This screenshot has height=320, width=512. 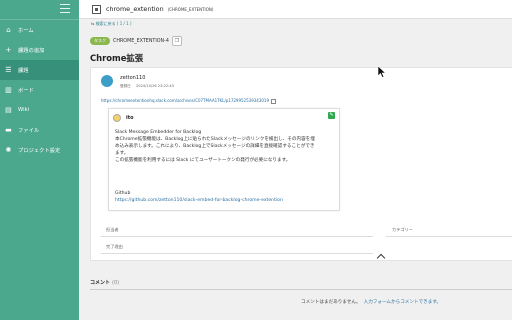 I want to click on sidebar-item-issues: ☰ 課題, so click(x=39, y=70).